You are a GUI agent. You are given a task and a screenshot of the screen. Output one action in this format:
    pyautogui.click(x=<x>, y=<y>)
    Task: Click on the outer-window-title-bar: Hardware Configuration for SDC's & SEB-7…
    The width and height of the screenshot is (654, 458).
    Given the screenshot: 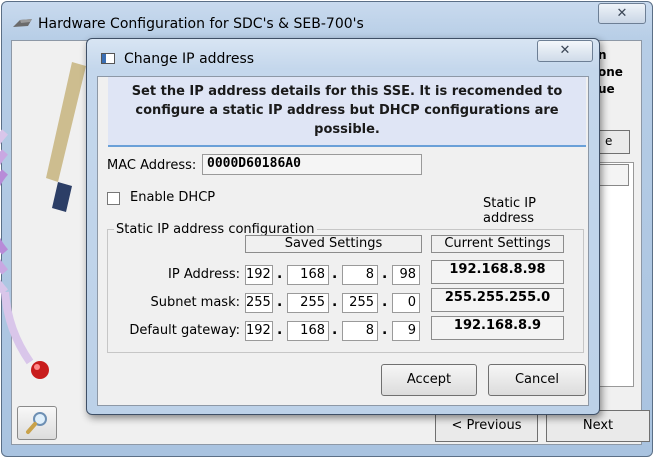 What is the action you would take?
    pyautogui.click(x=188, y=24)
    